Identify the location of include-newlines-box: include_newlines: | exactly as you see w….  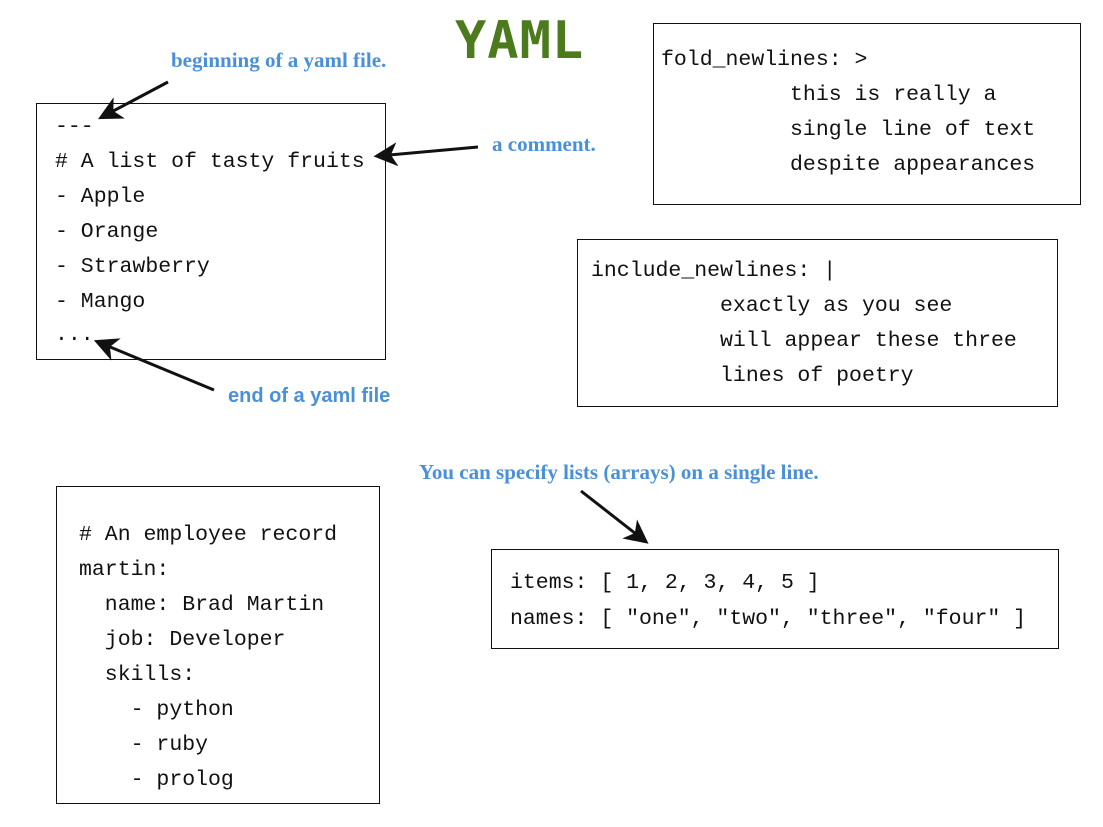
(817, 323).